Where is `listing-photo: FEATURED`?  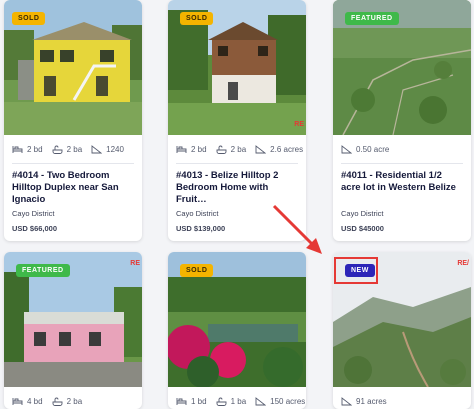 listing-photo: FEATURED is located at coordinates (402, 67).